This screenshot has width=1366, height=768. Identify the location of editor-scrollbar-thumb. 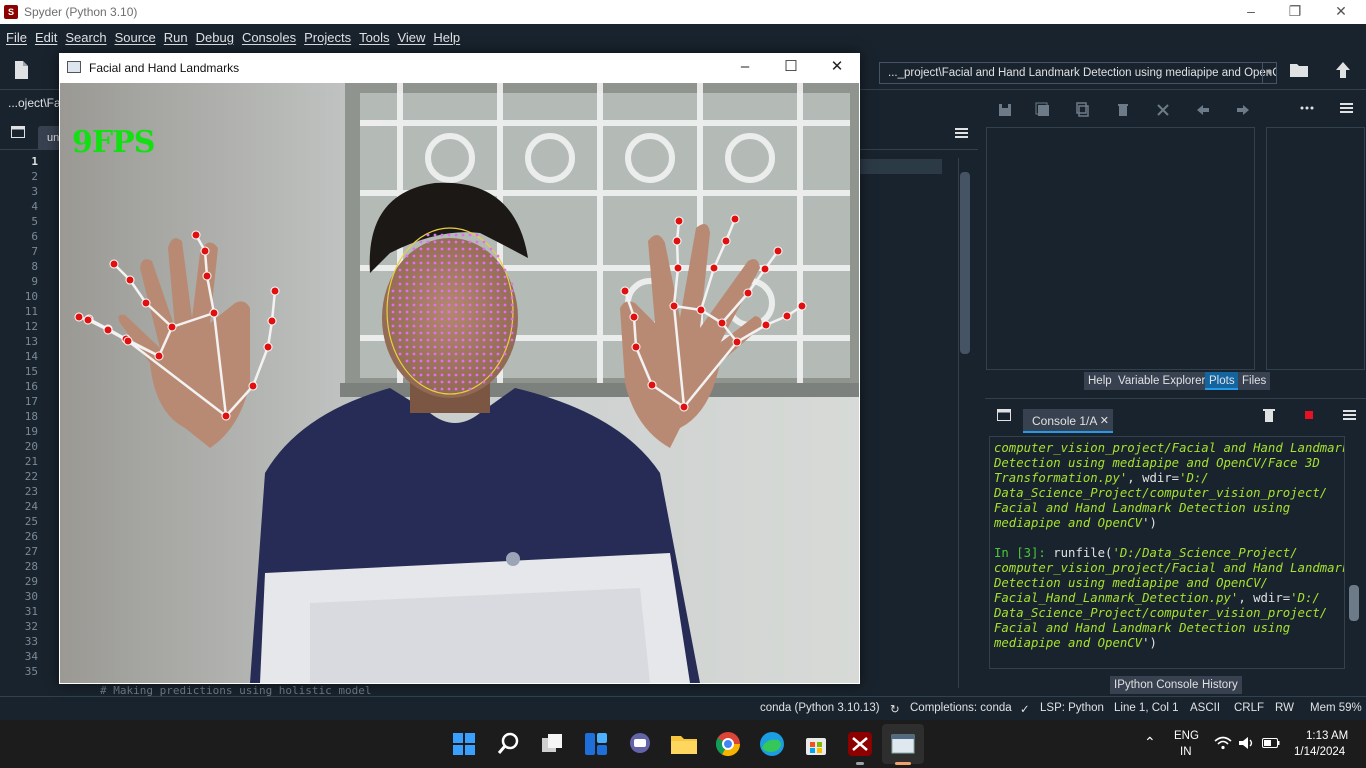
(965, 263).